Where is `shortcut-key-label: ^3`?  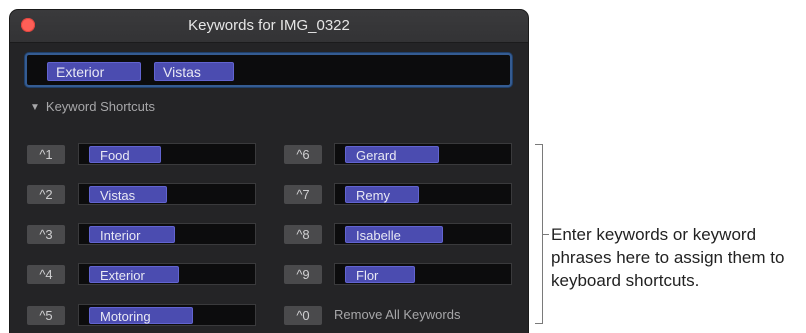 shortcut-key-label: ^3 is located at coordinates (46, 234).